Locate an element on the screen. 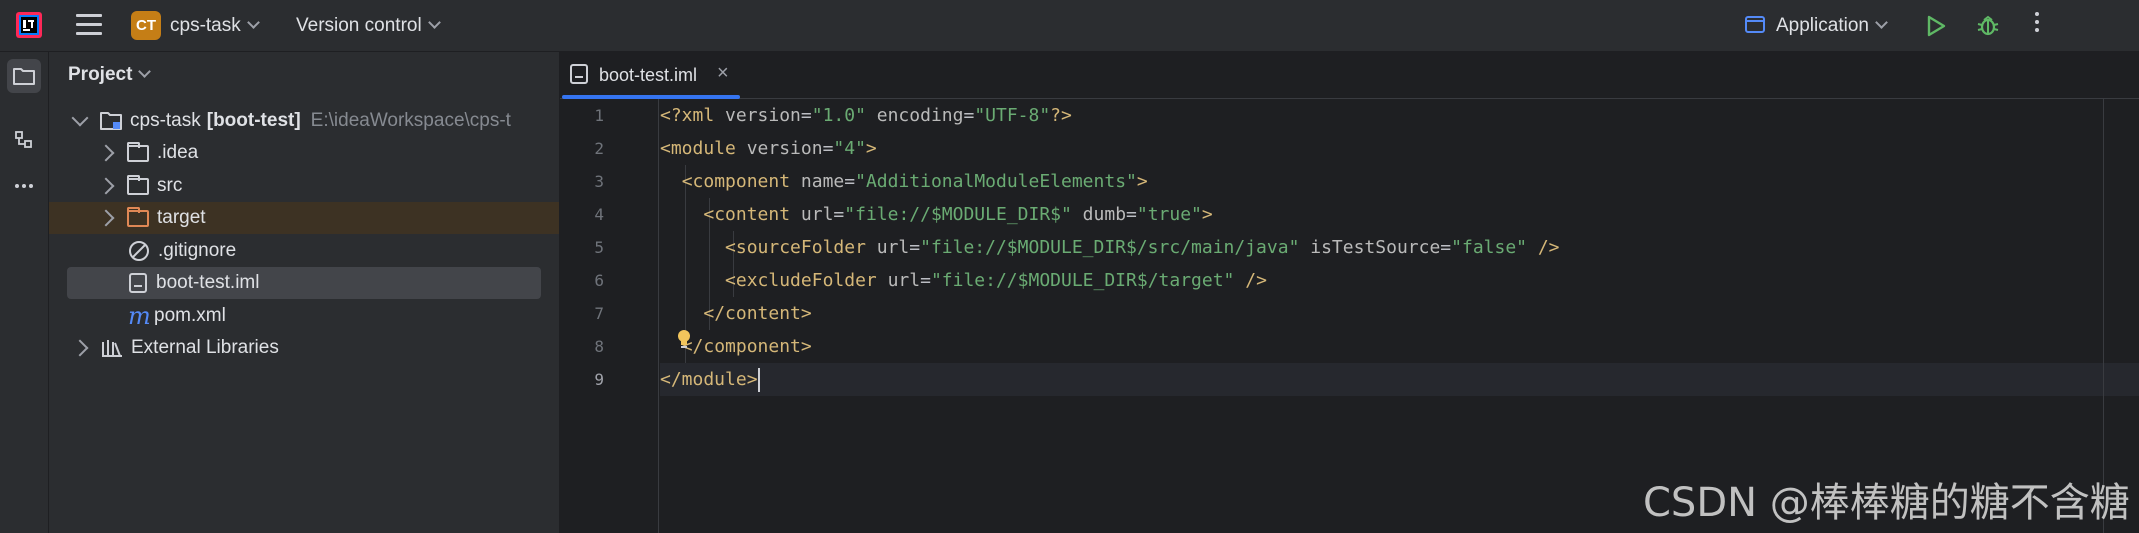  tab-boot-test-iml: boot-test.iml × is located at coordinates (651, 75).